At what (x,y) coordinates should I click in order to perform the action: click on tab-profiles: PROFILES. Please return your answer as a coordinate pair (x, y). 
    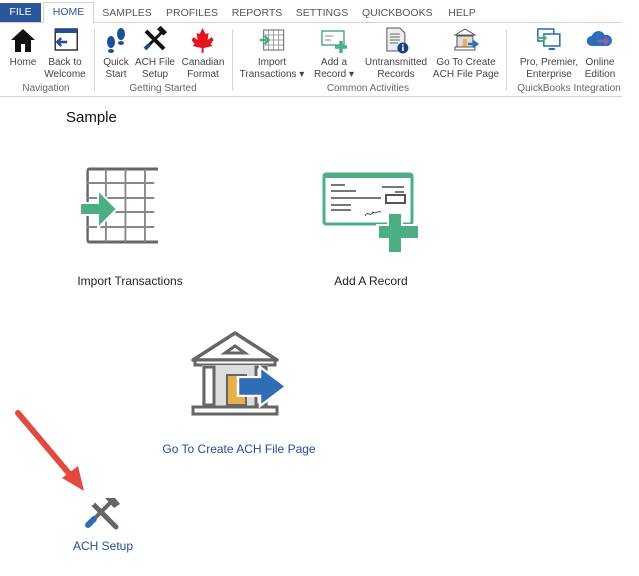
    Looking at the image, I should click on (192, 13).